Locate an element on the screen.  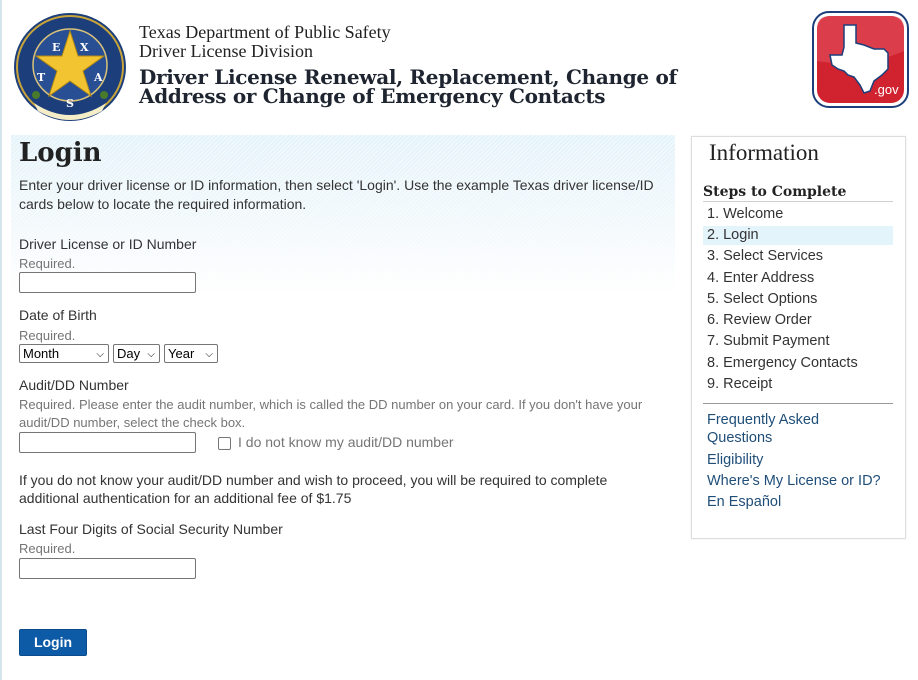
dob-day-select: Day ⌵ is located at coordinates (136, 353).